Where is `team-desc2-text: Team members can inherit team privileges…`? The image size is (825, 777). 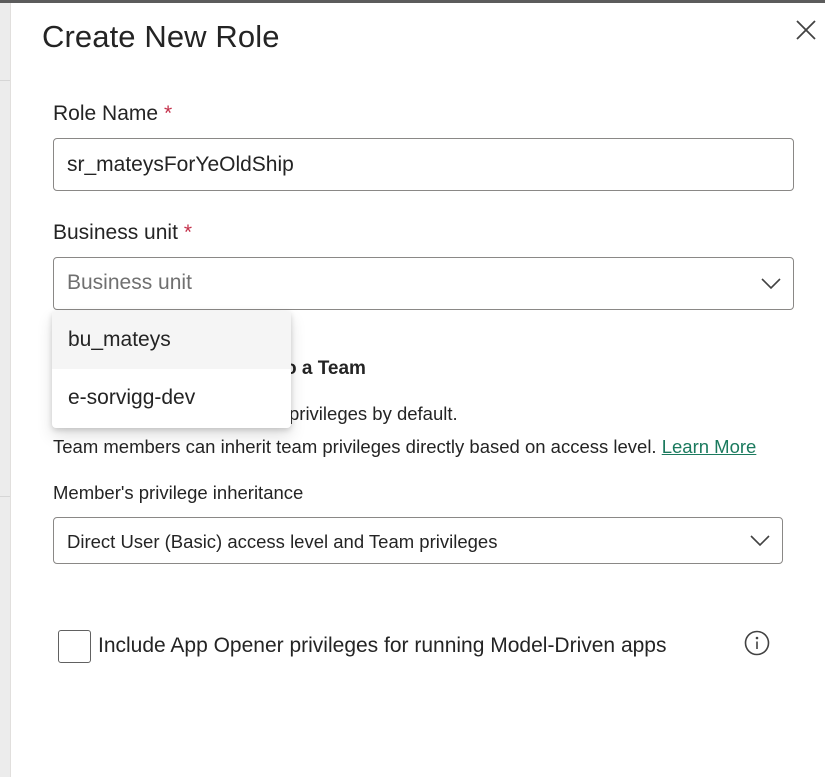 team-desc2-text: Team members can inherit team privileges… is located at coordinates (355, 446).